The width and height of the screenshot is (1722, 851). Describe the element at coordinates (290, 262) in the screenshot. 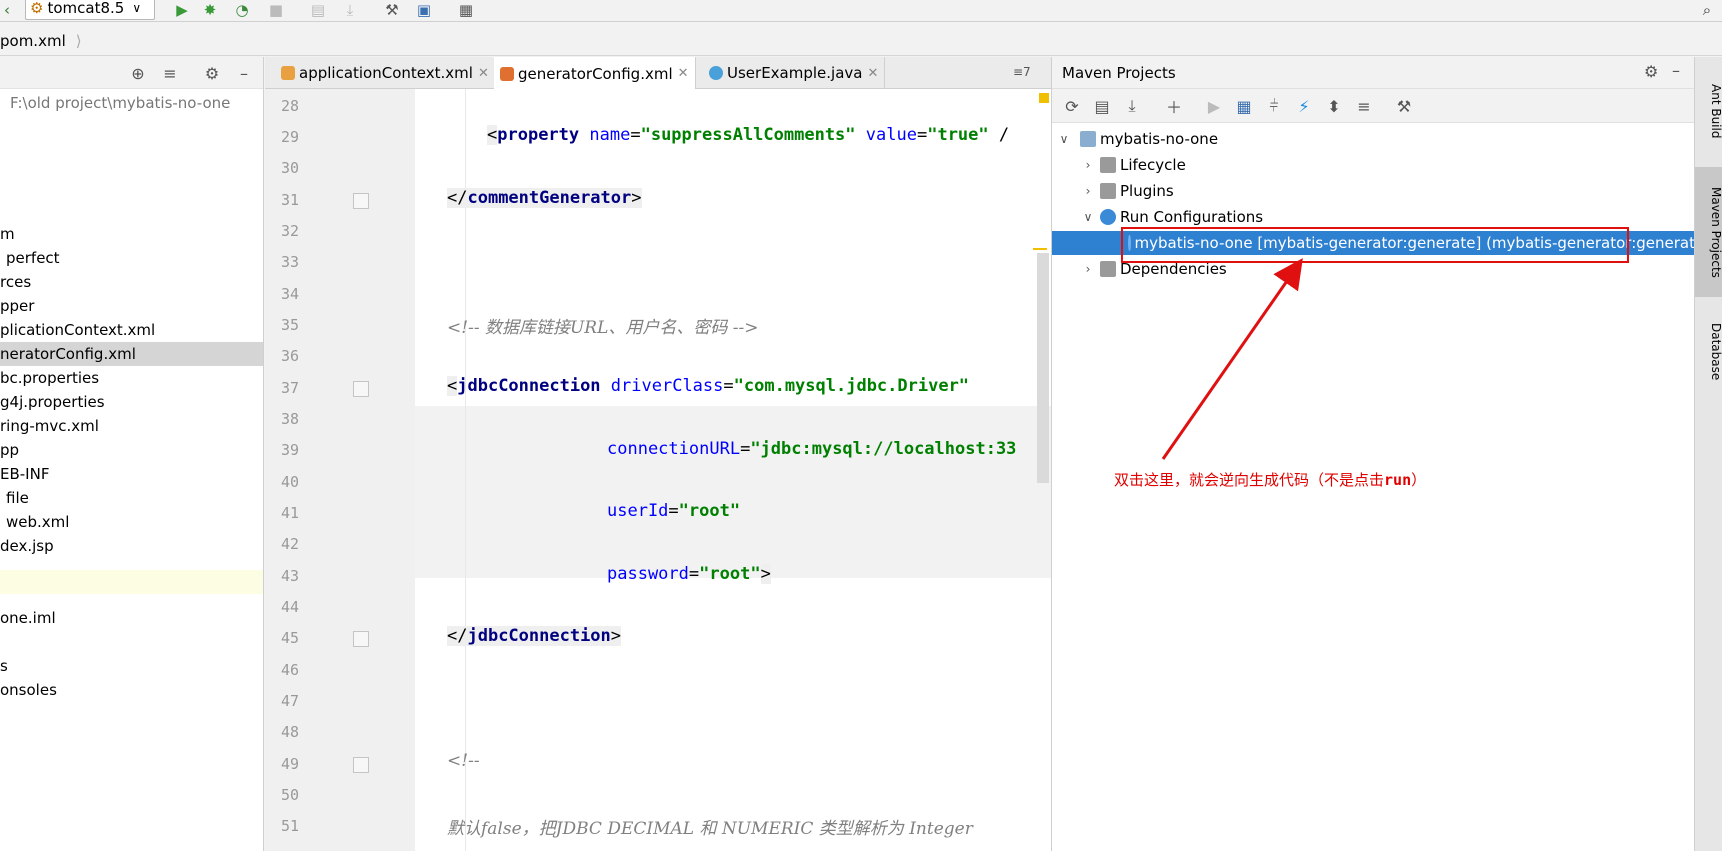

I see `line-number: 33` at that location.